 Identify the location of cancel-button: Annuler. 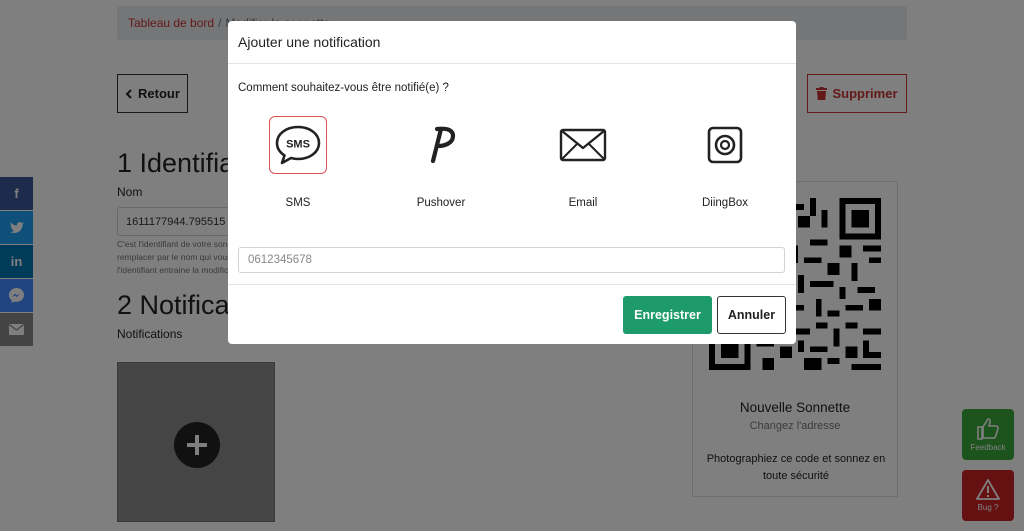
(751, 315).